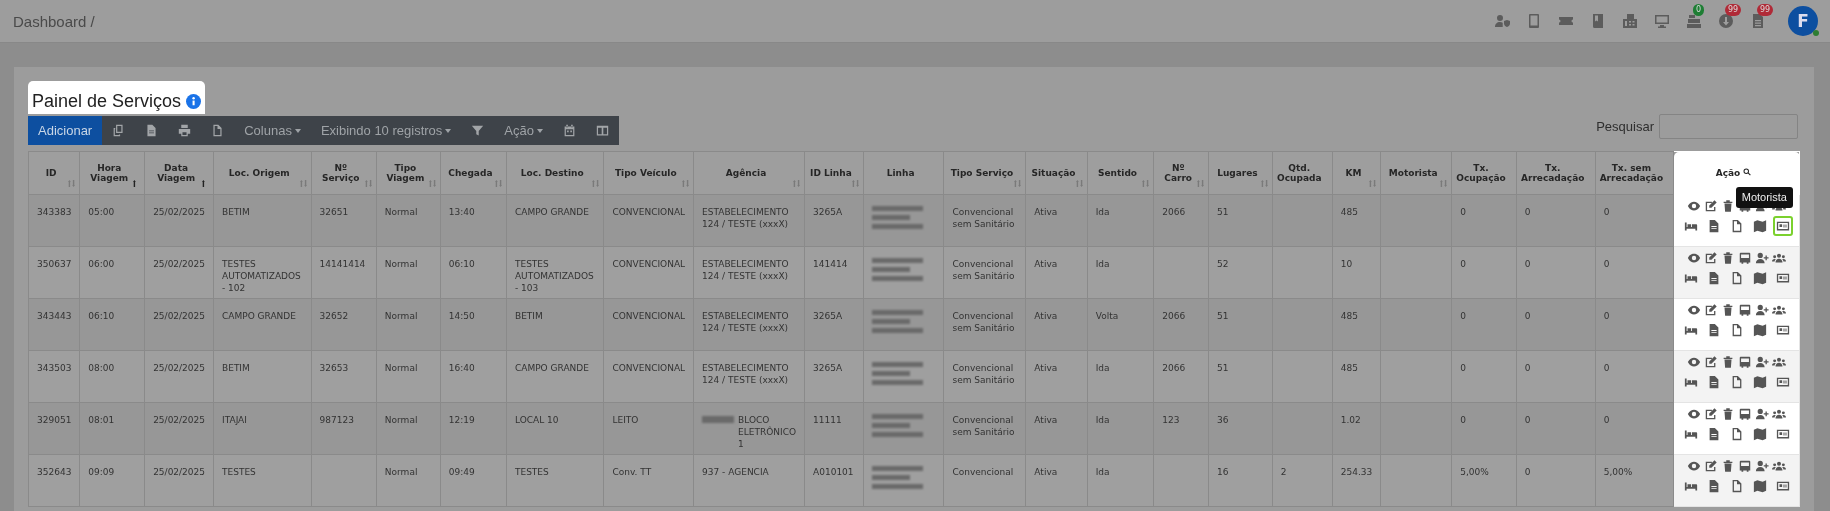  I want to click on column-header: Sentido, so click(1117, 173).